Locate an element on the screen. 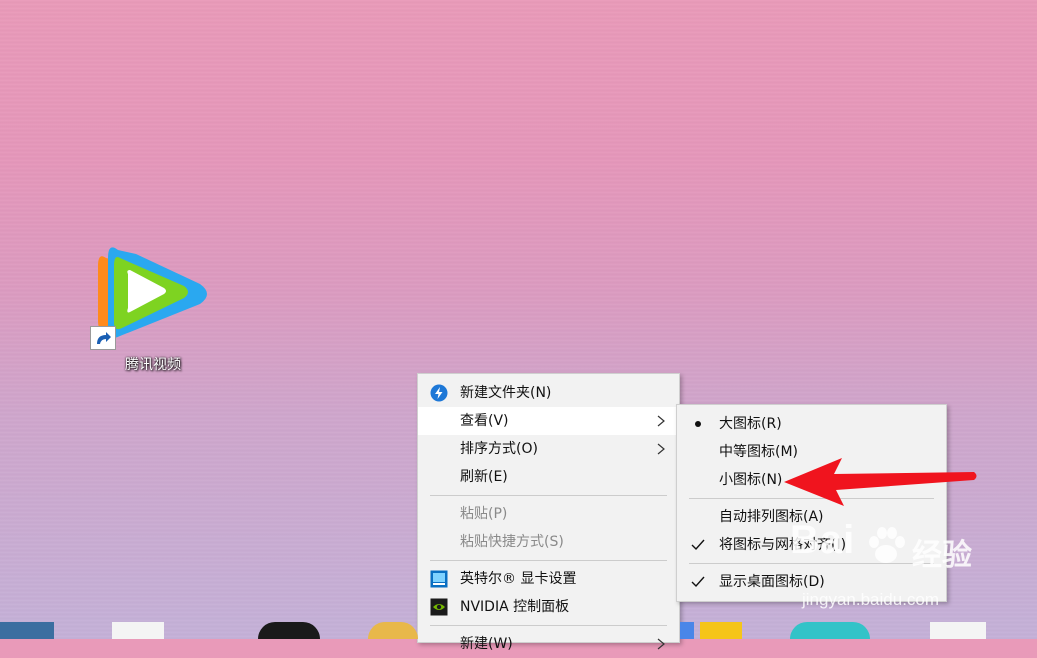 This screenshot has height=658, width=1037. menu-item-paste: 粘贴(P) is located at coordinates (548, 514).